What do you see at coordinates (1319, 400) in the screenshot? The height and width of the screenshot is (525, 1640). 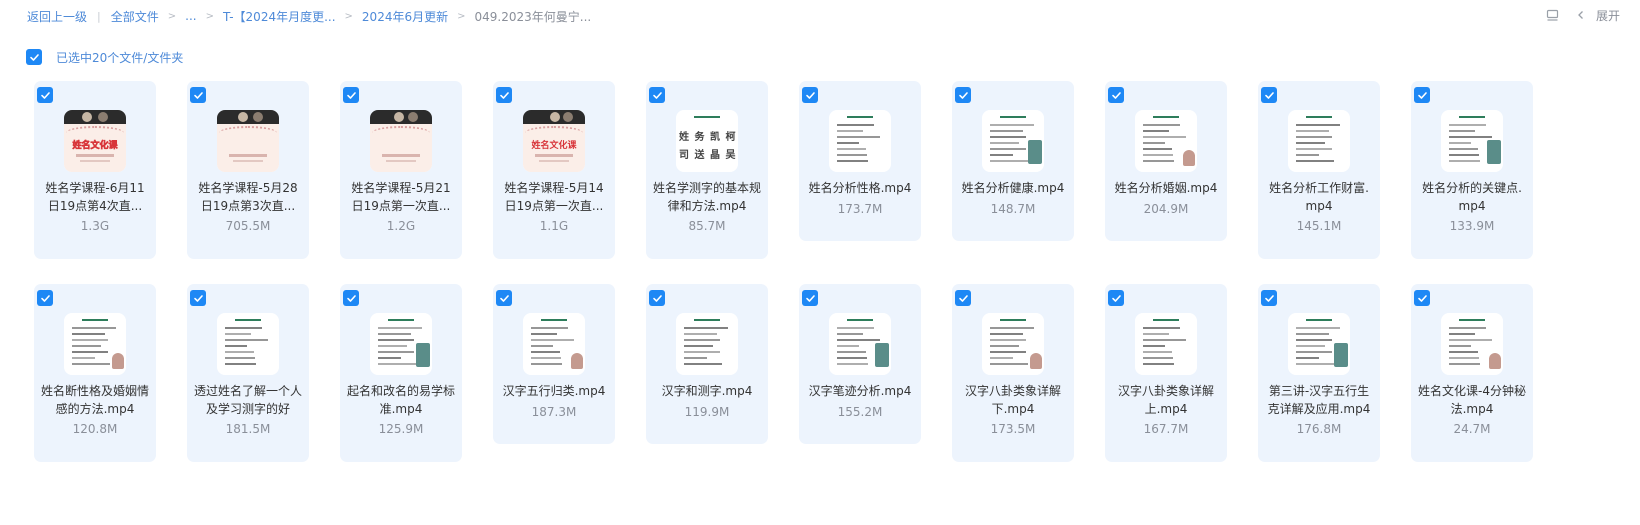 I see `file-name: 第三讲-汉字五行生克详解及应用.mp4` at bounding box center [1319, 400].